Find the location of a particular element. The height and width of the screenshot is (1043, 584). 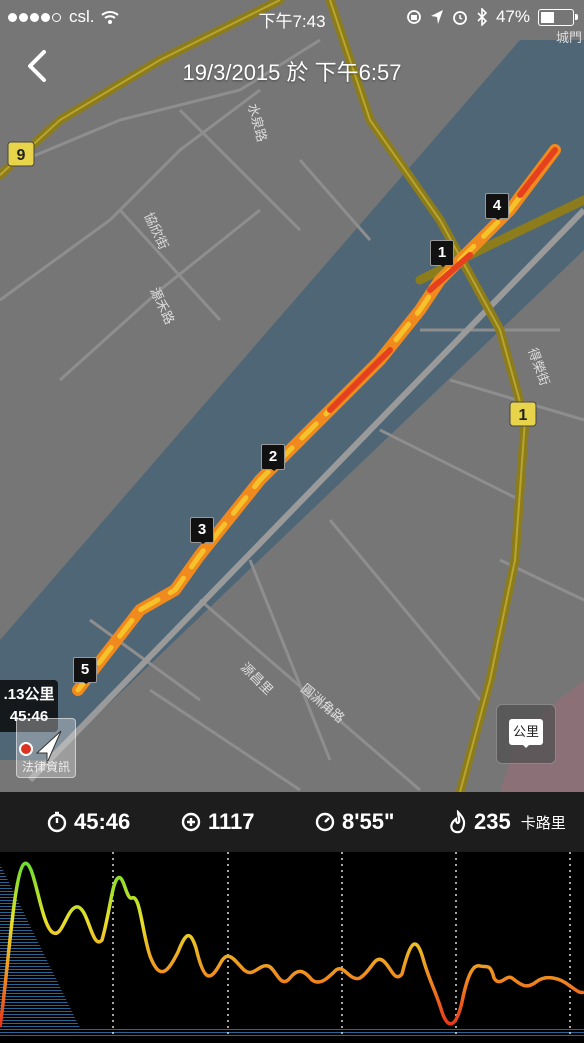

back-chevron-icon is located at coordinates (38, 66).